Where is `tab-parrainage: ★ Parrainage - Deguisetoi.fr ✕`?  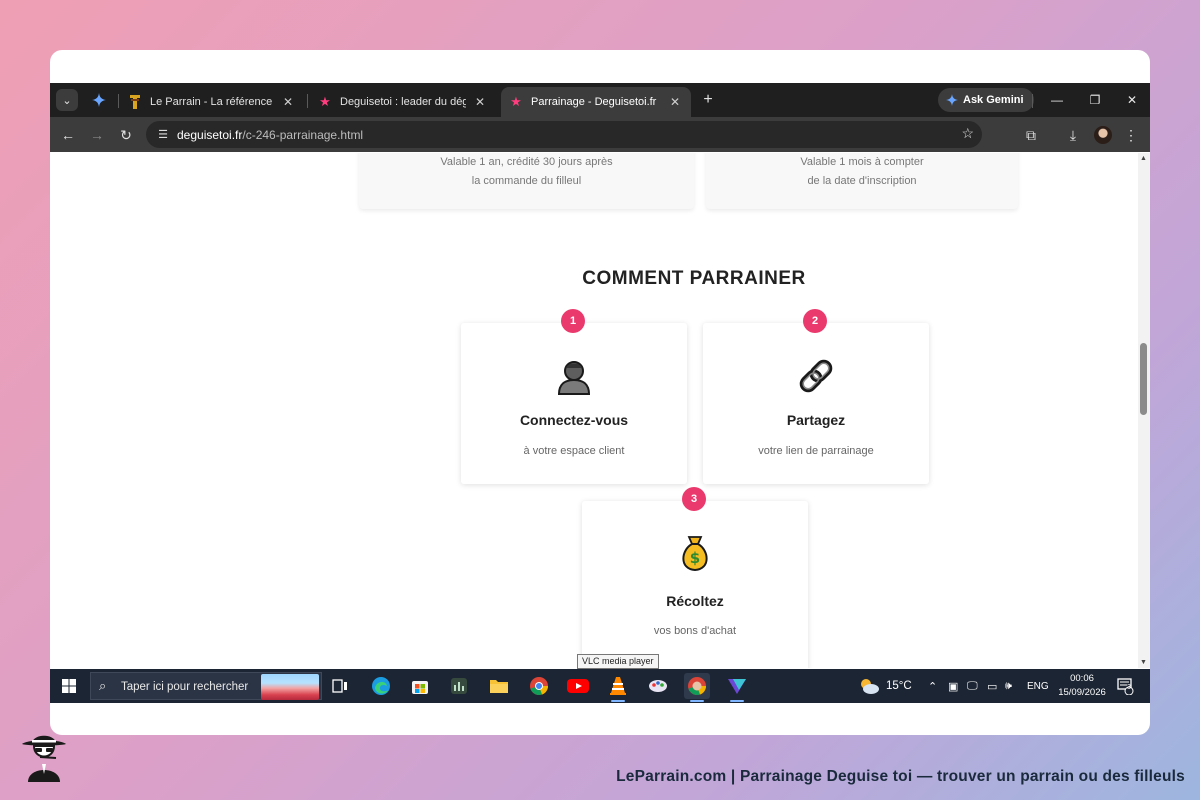
tab-parrainage: ★ Parrainage - Deguisetoi.fr ✕ is located at coordinates (596, 102).